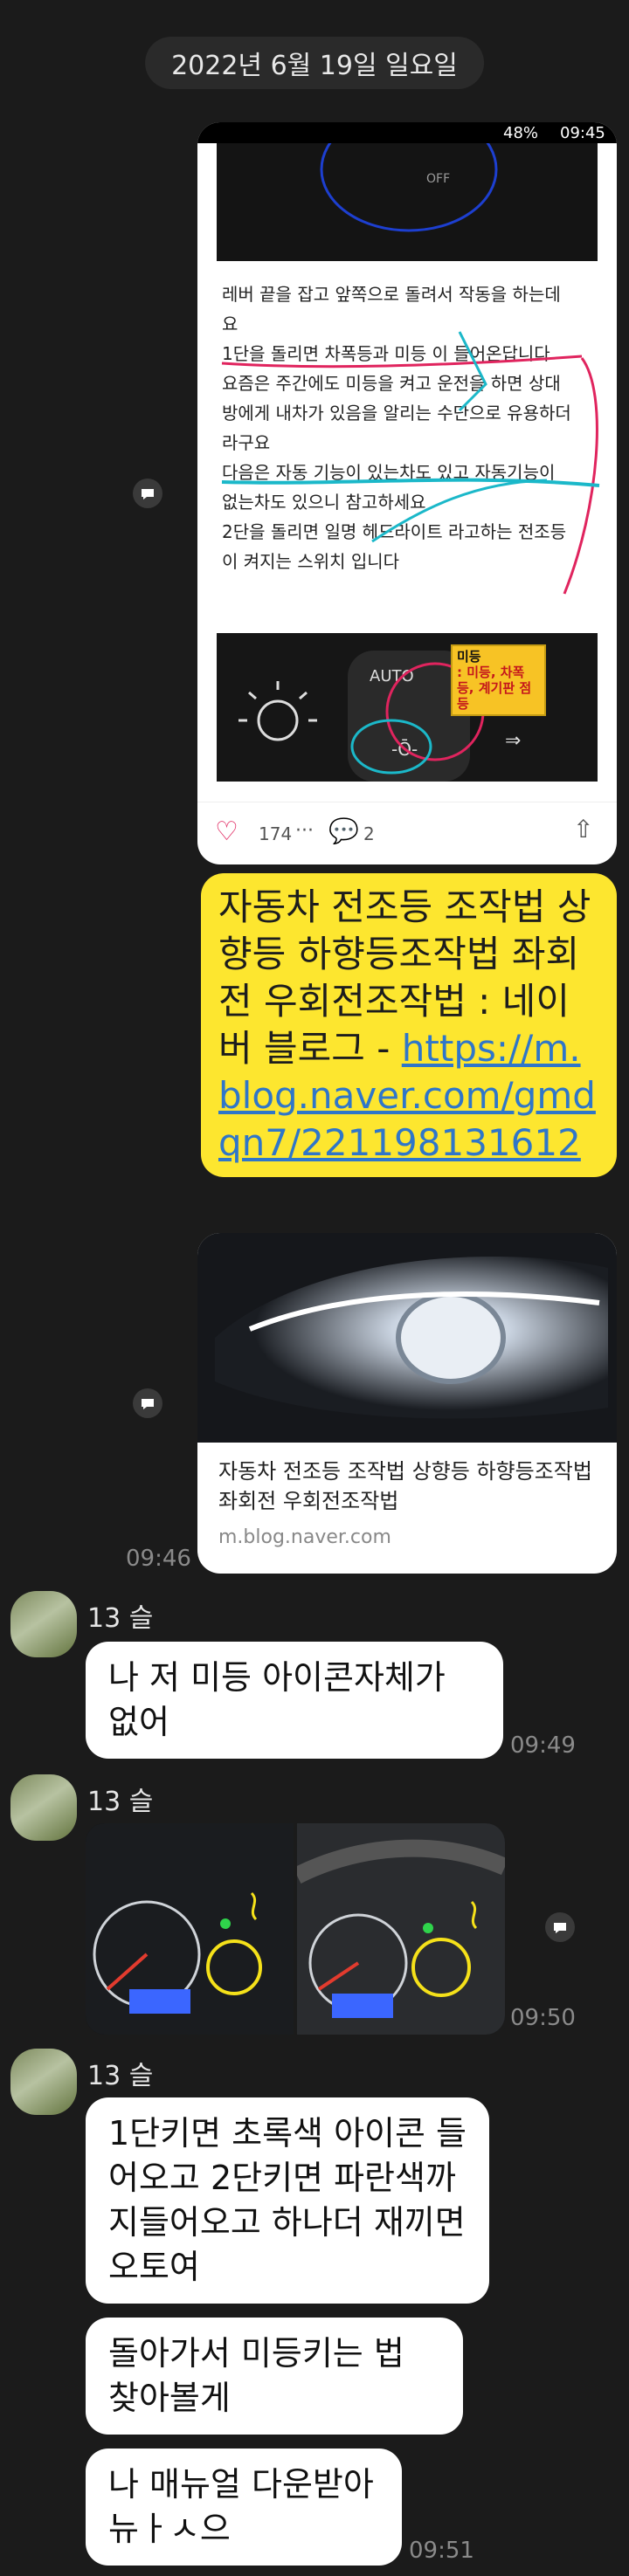 The image size is (629, 2576). I want to click on svg-text: AUTO, so click(392, 676).